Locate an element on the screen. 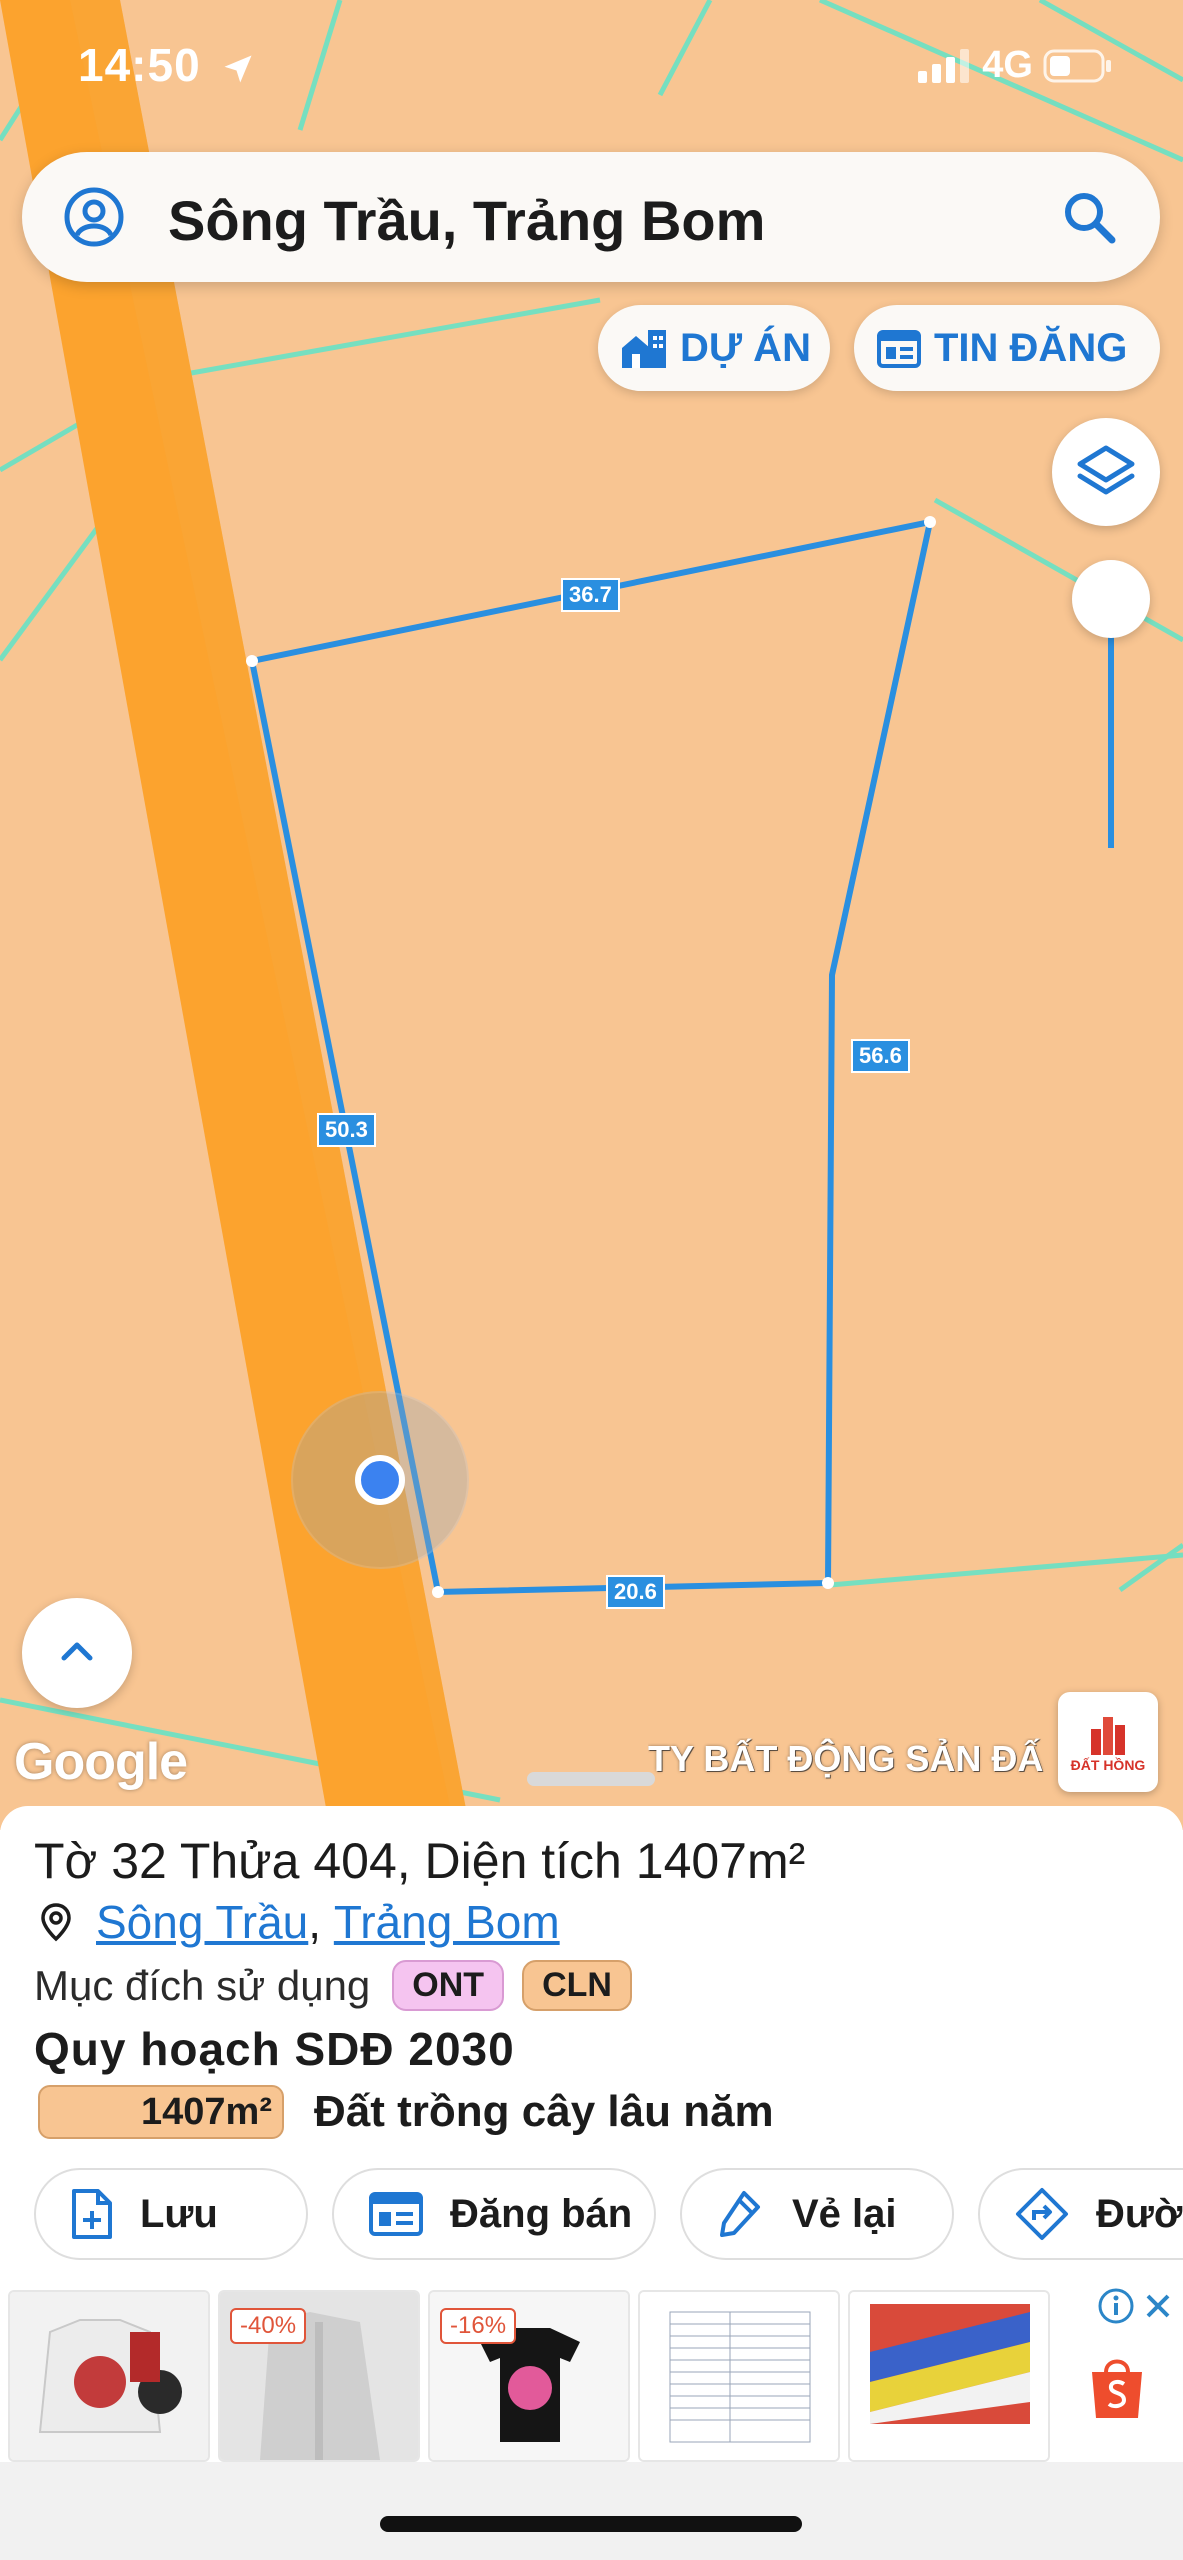 This screenshot has height=2560, width=1183. redraw-button: Vẻ lại is located at coordinates (817, 2214).